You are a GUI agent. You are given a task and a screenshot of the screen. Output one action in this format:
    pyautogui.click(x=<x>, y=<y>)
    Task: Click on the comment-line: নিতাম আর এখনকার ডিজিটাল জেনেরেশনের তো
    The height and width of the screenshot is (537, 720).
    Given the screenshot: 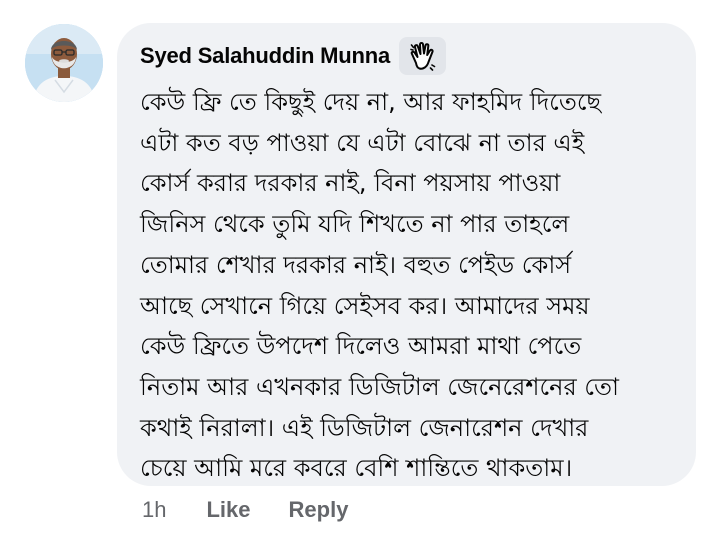 What is the action you would take?
    pyautogui.click(x=380, y=386)
    